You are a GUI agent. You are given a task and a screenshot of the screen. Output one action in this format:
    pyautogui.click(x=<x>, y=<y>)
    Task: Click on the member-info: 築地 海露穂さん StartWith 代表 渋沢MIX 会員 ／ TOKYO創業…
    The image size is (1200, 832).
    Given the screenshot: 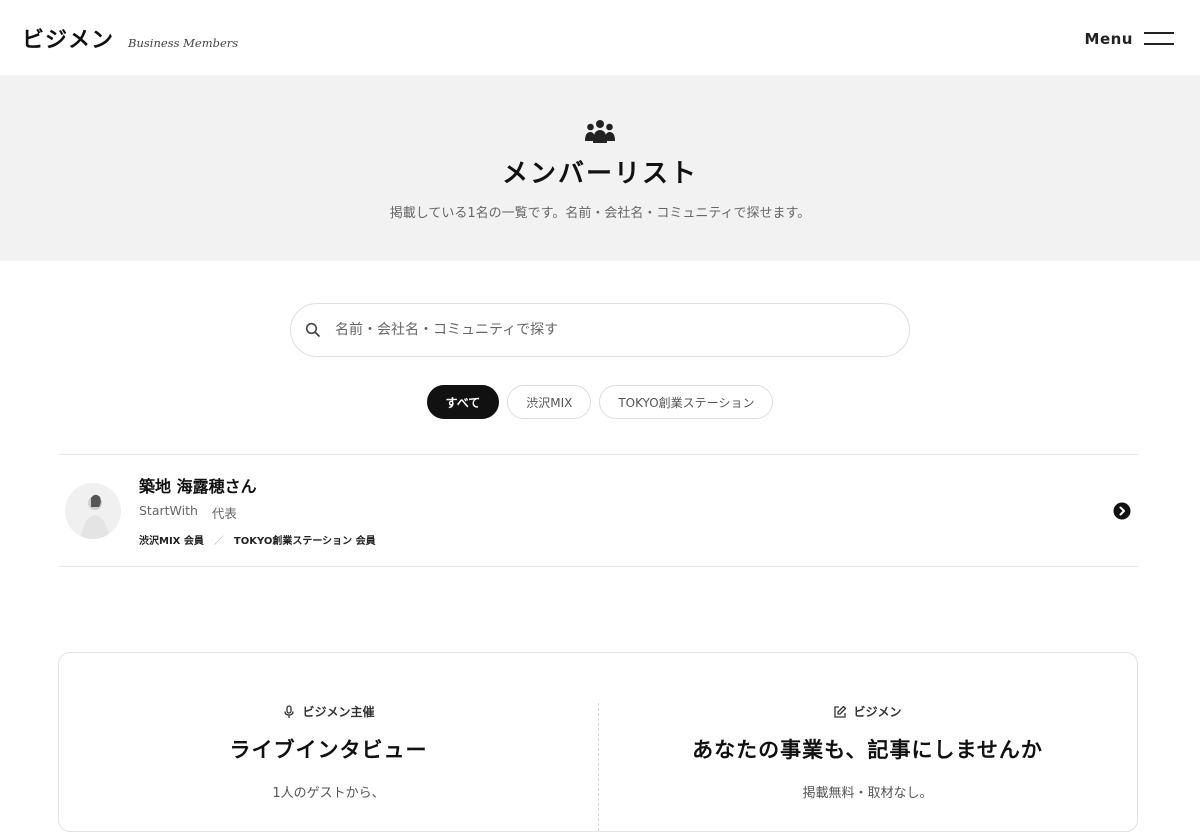 What is the action you would take?
    pyautogui.click(x=257, y=510)
    